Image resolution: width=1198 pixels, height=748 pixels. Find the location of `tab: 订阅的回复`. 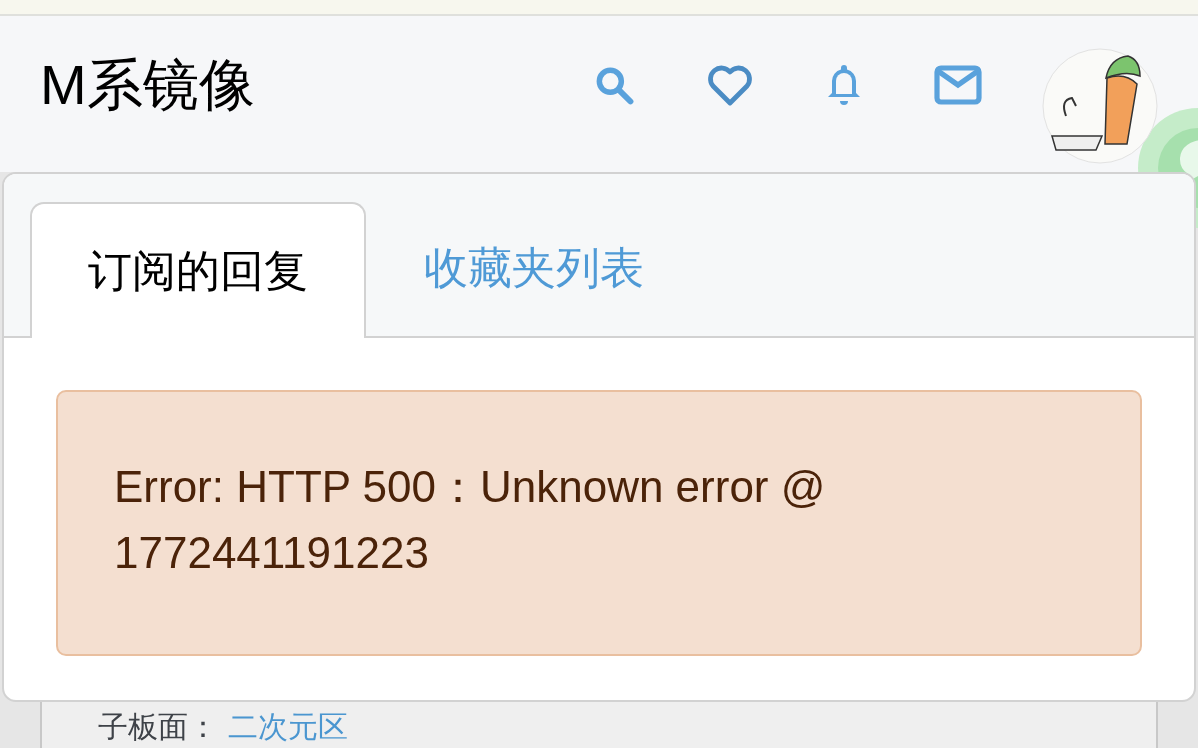

tab: 订阅的回复 is located at coordinates (198, 270).